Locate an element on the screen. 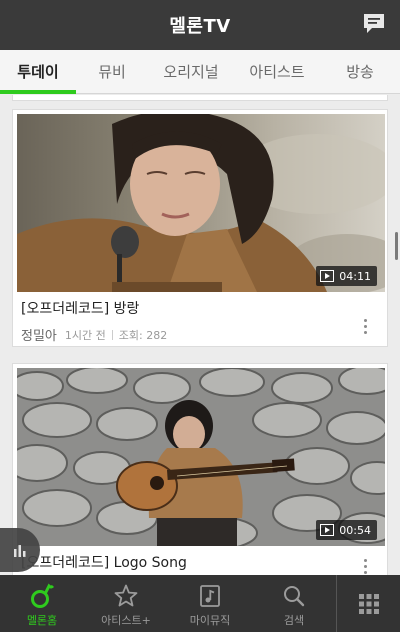  duration-text: 00:54 is located at coordinates (355, 530).